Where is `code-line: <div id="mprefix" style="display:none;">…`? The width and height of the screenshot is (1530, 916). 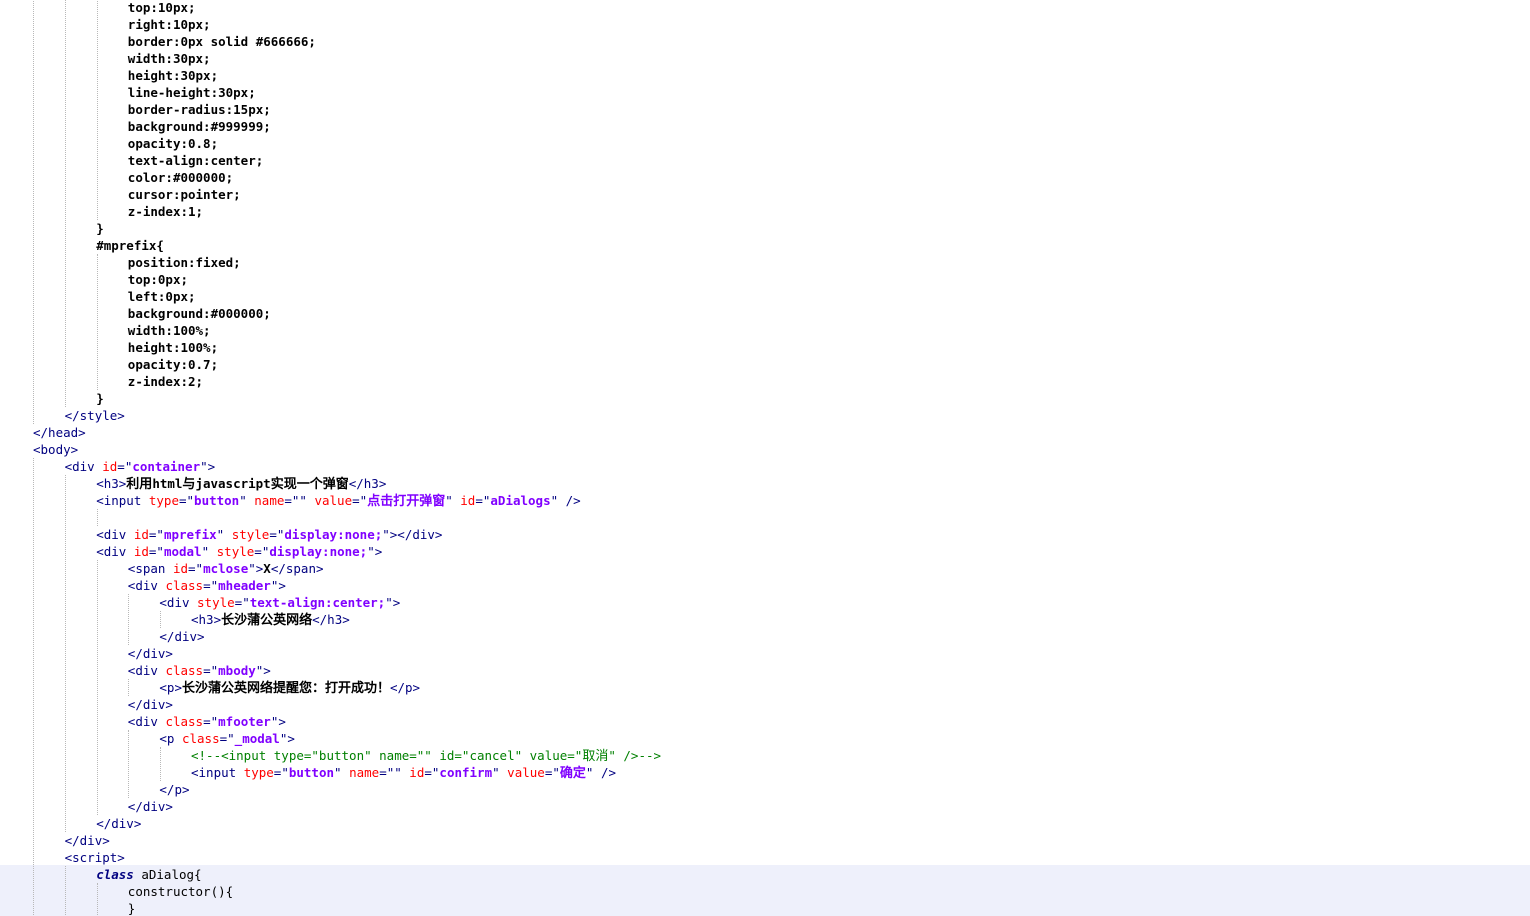 code-line: <div id="mprefix" style="display:none;">… is located at coordinates (269, 534).